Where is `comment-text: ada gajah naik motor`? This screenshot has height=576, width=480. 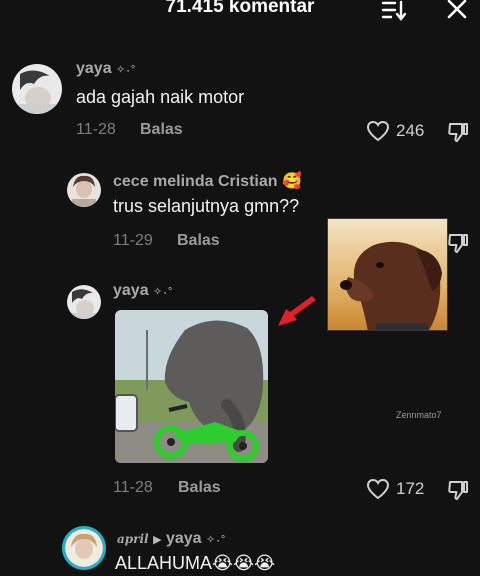 comment-text: ada gajah naik motor is located at coordinates (160, 97).